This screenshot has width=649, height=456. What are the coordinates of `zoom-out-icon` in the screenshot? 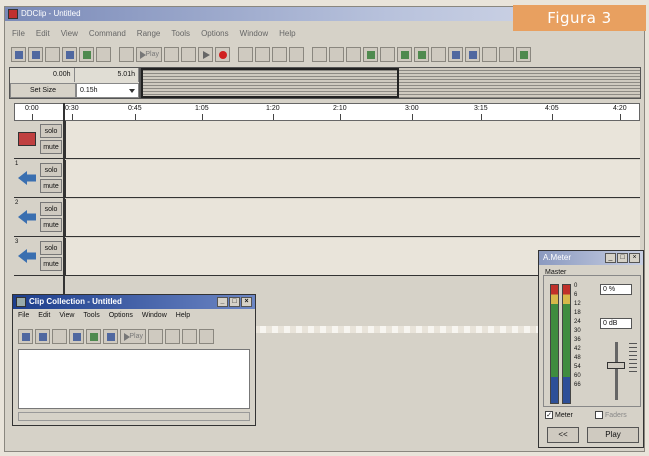 It's located at (506, 54).